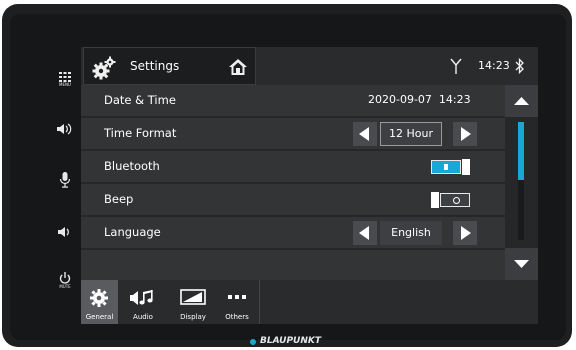  I want to click on mute-label: MUTE, so click(65, 286).